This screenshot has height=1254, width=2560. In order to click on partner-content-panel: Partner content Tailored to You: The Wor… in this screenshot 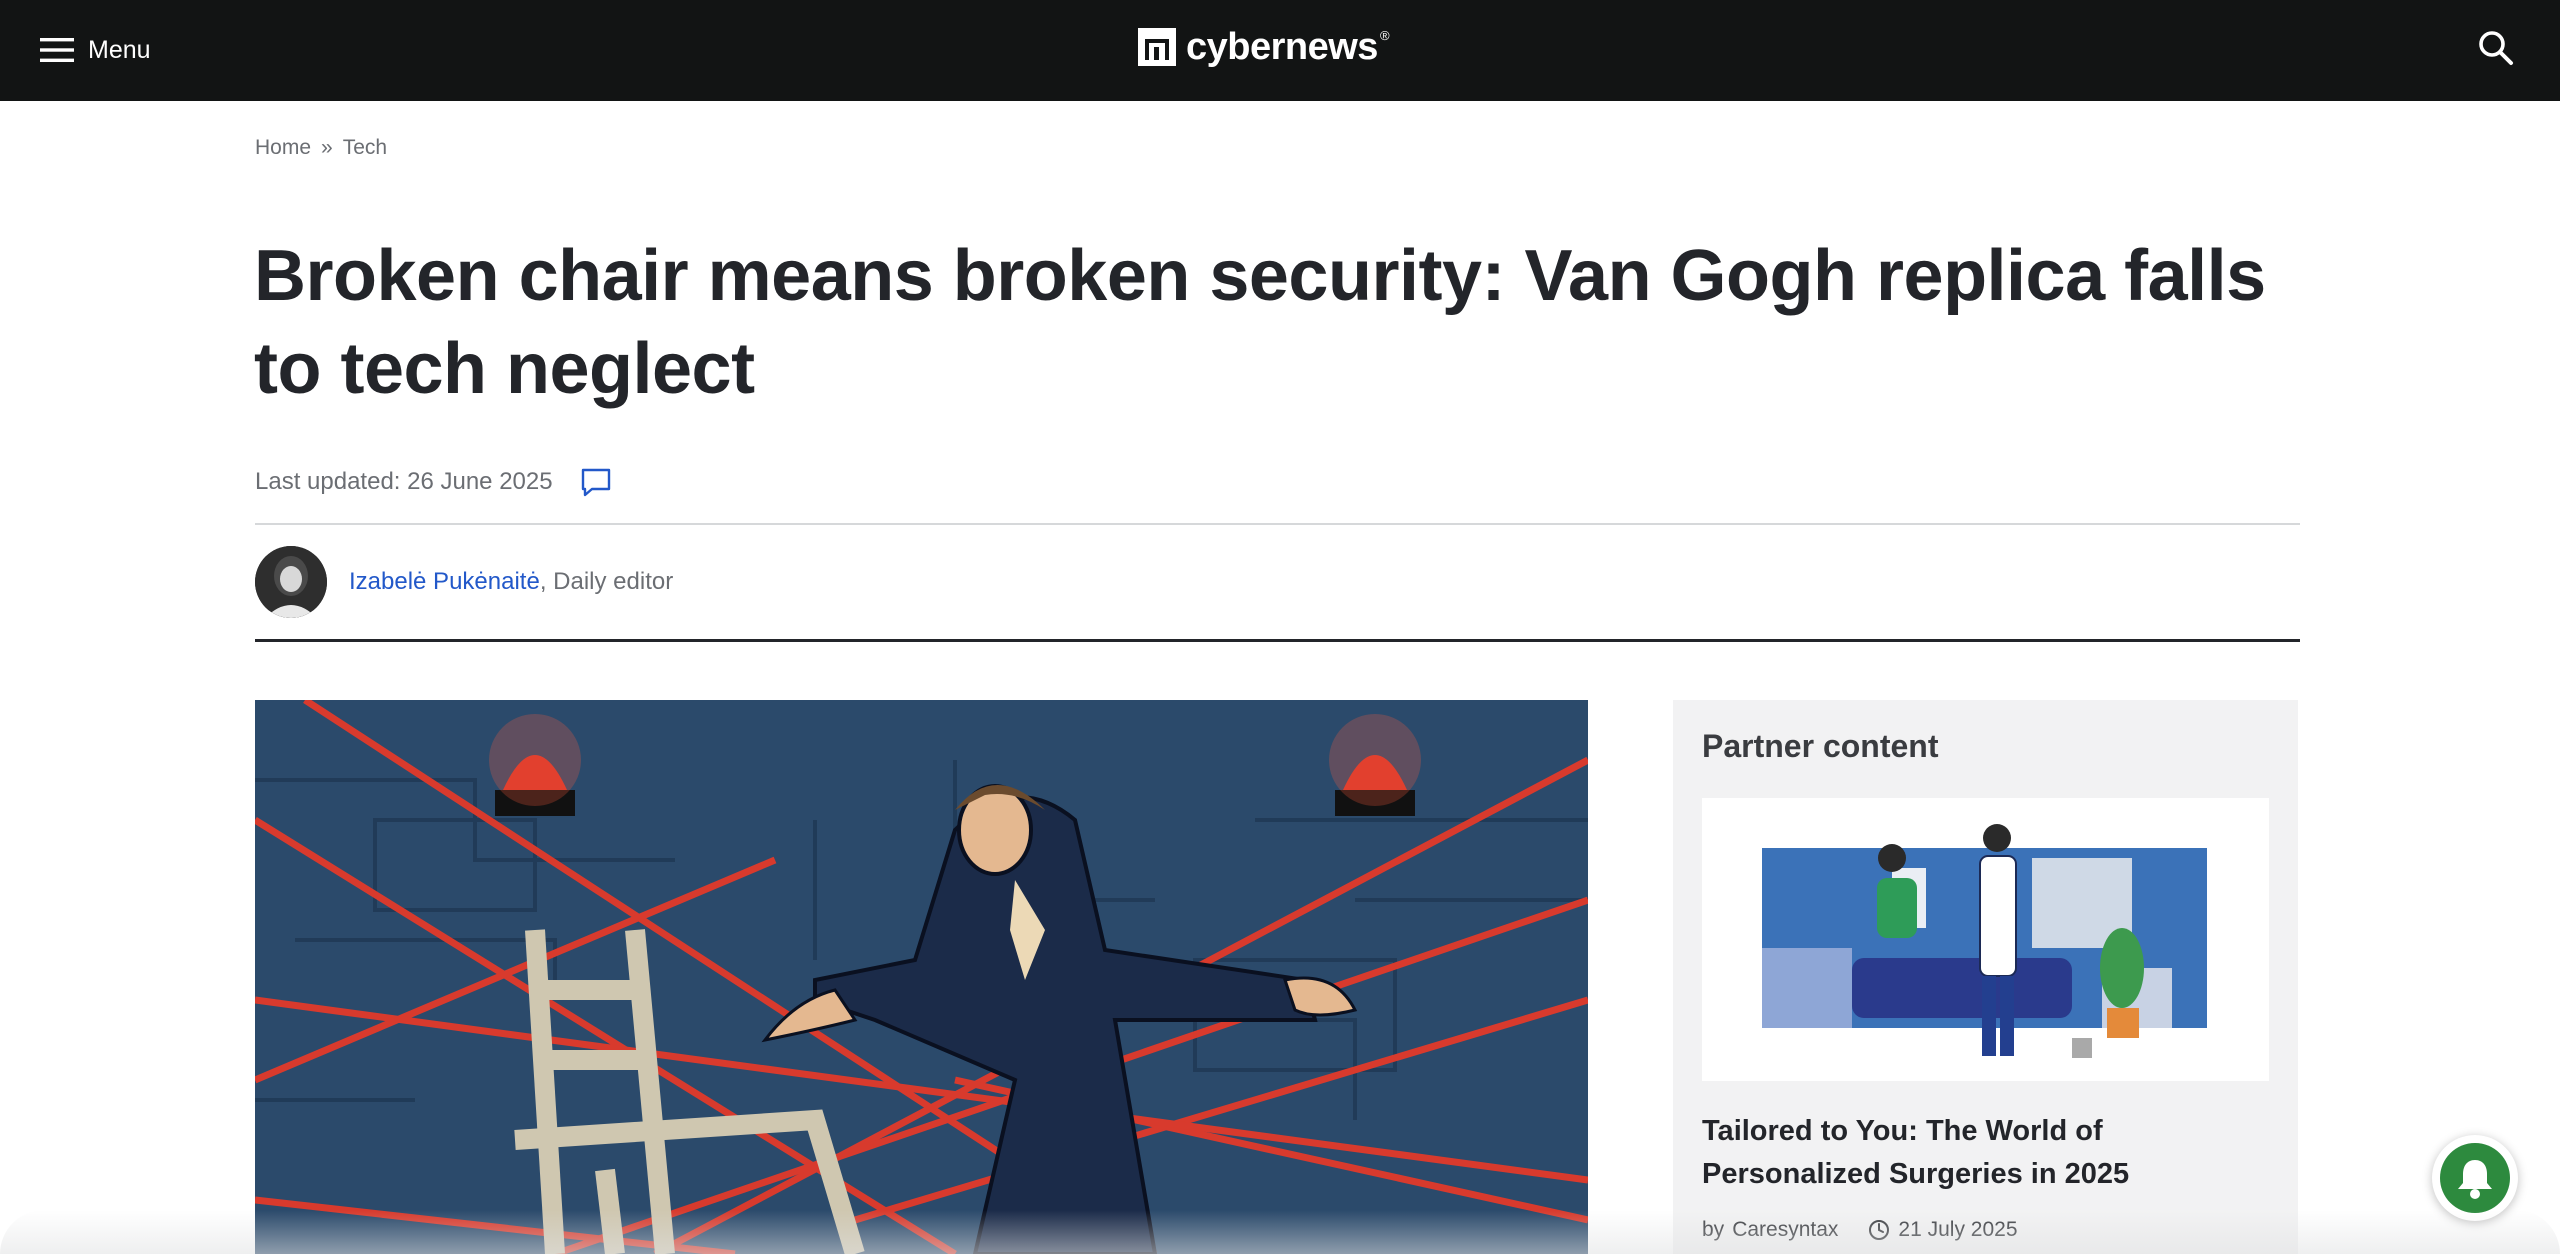, I will do `click(1985, 977)`.